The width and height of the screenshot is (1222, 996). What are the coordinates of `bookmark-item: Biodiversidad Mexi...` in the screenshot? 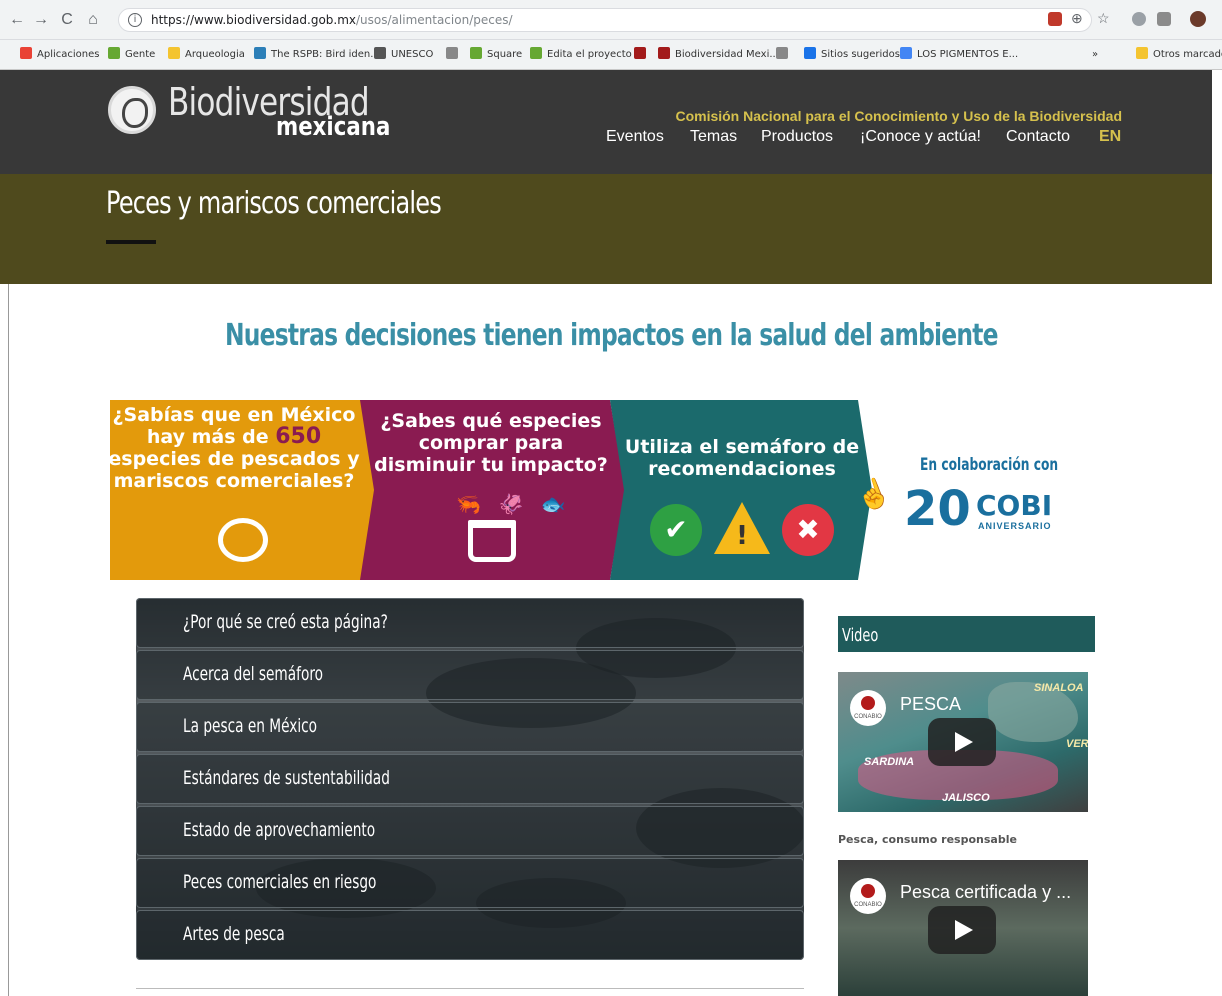 It's located at (718, 55).